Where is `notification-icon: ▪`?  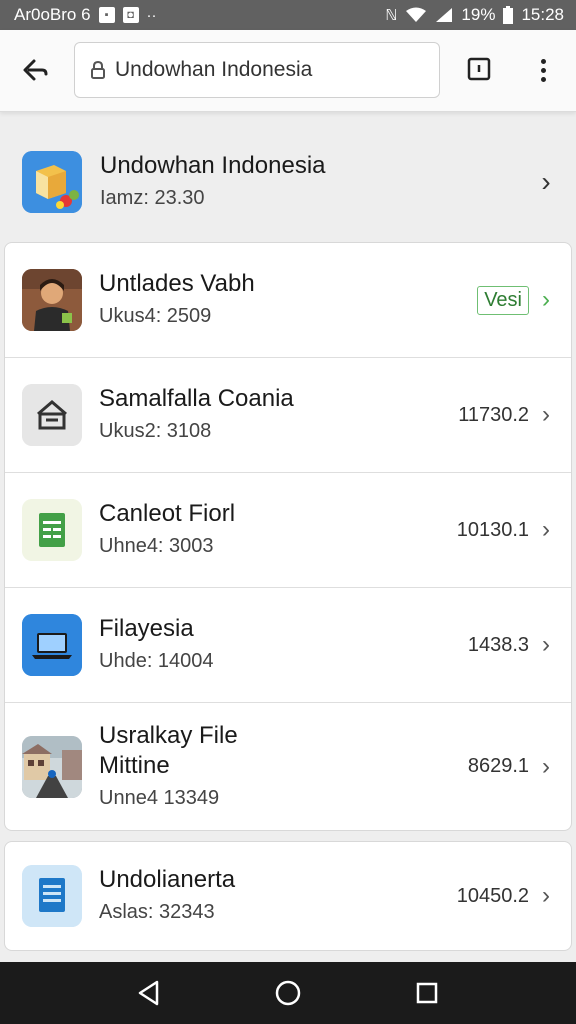
notification-icon: ▪ is located at coordinates (106, 15).